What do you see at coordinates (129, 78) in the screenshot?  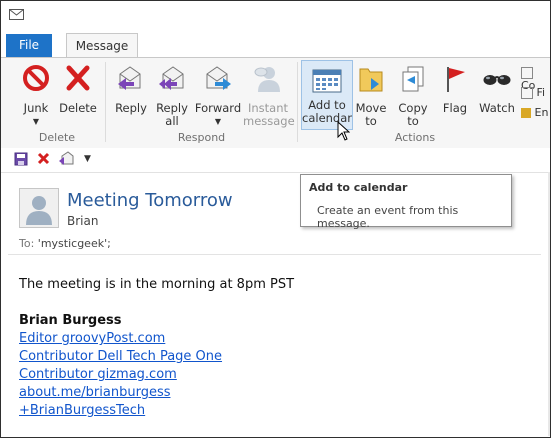 I see `reply-icon` at bounding box center [129, 78].